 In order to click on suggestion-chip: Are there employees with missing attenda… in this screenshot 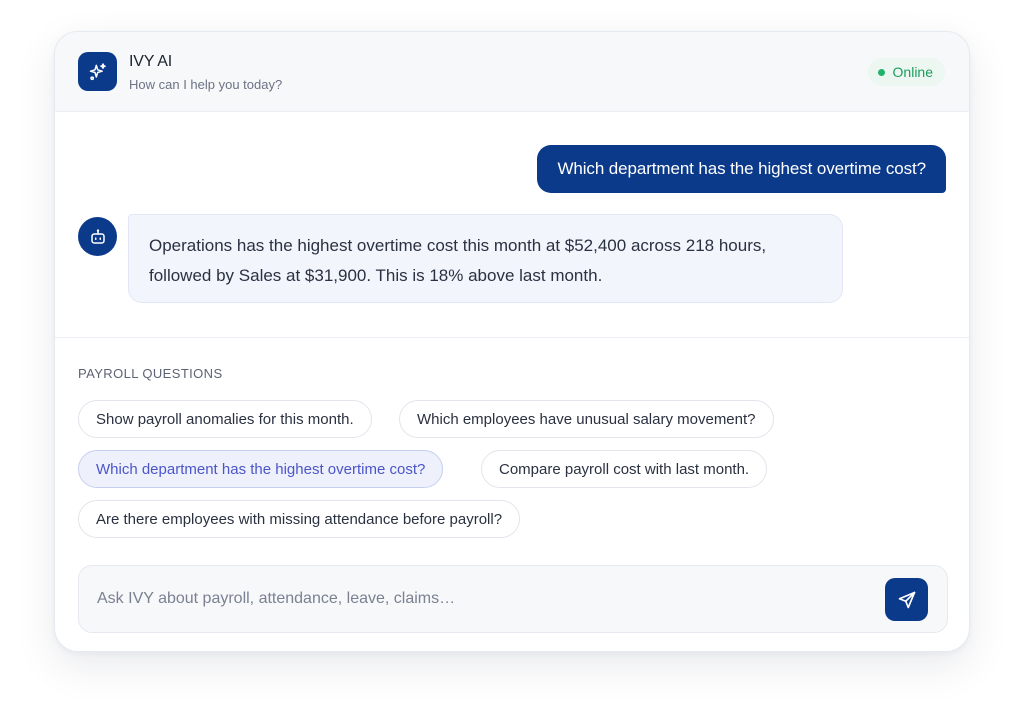, I will do `click(299, 519)`.